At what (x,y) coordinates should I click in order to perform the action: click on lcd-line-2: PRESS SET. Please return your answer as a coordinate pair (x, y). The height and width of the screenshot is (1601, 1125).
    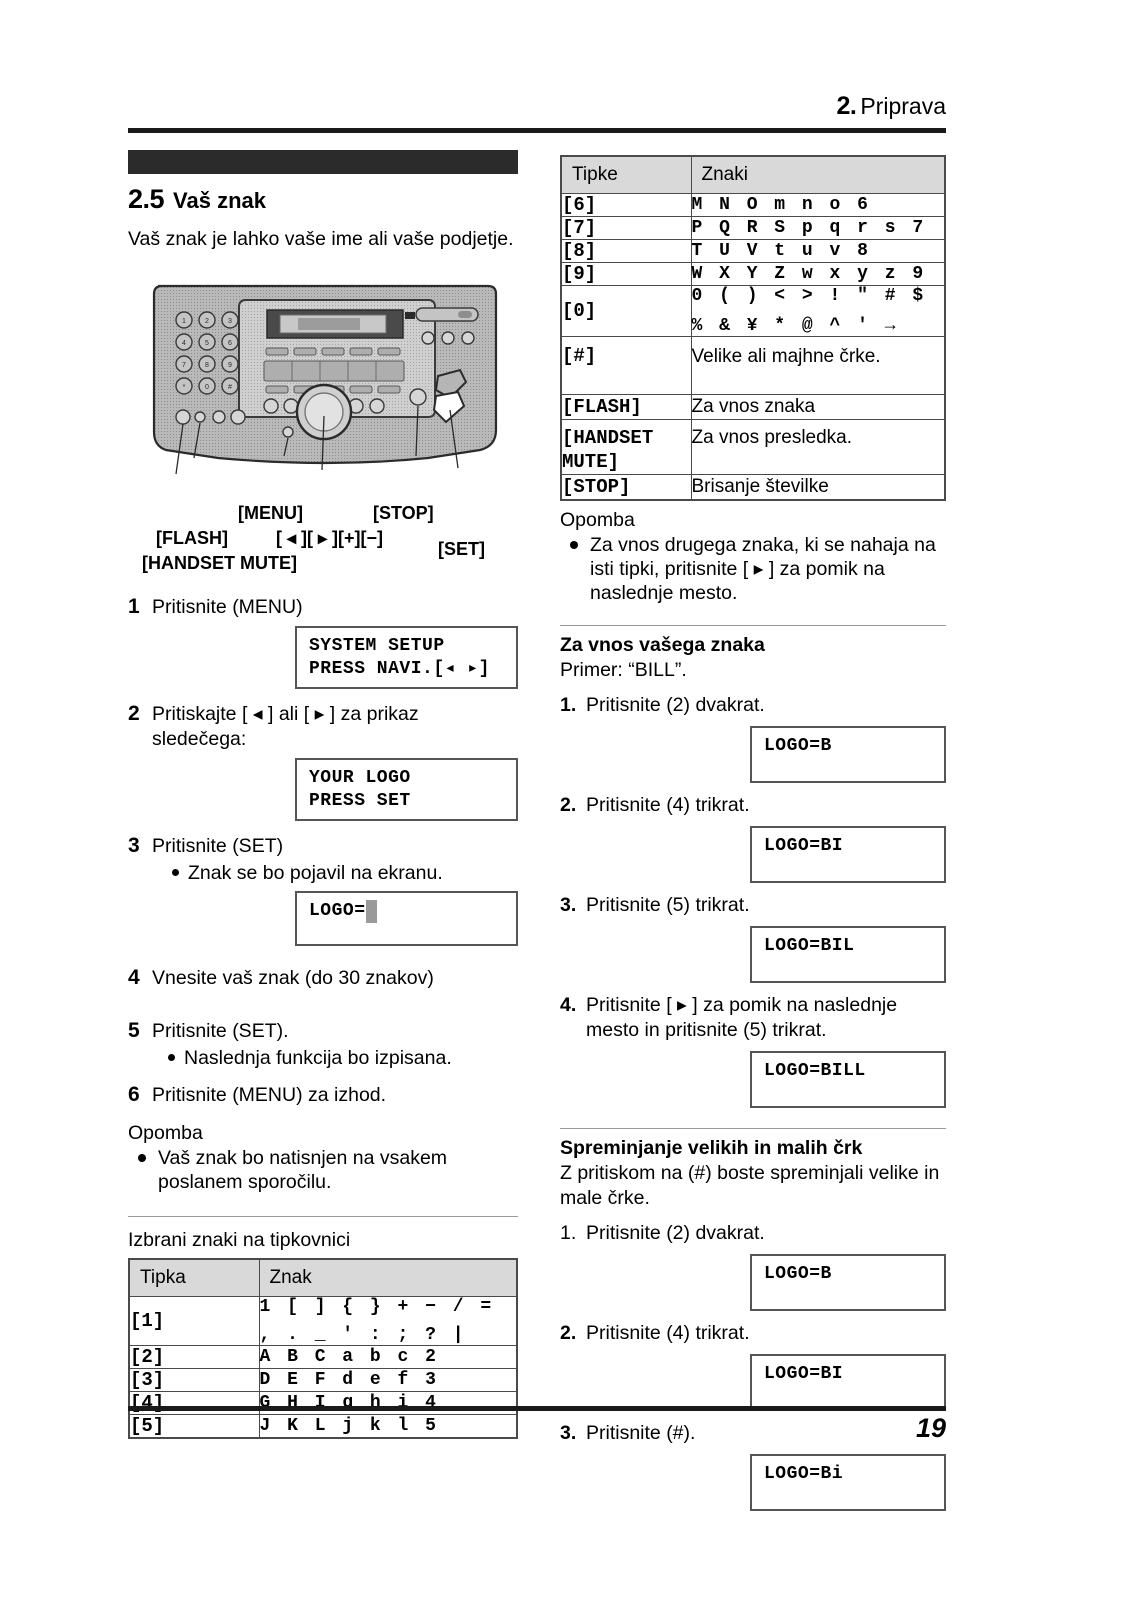
    Looking at the image, I should click on (360, 801).